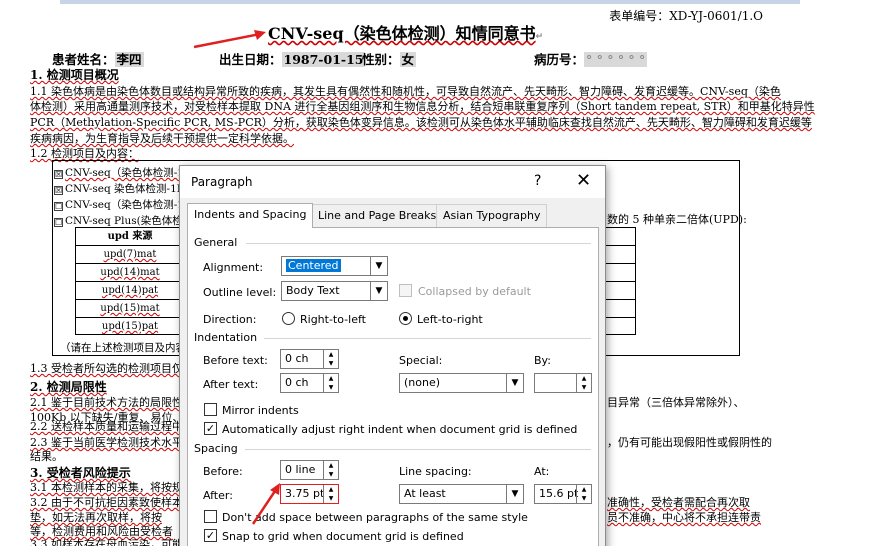 The height and width of the screenshot is (546, 869). What do you see at coordinates (223, 471) in the screenshot?
I see `spacing-before-label: Before:` at bounding box center [223, 471].